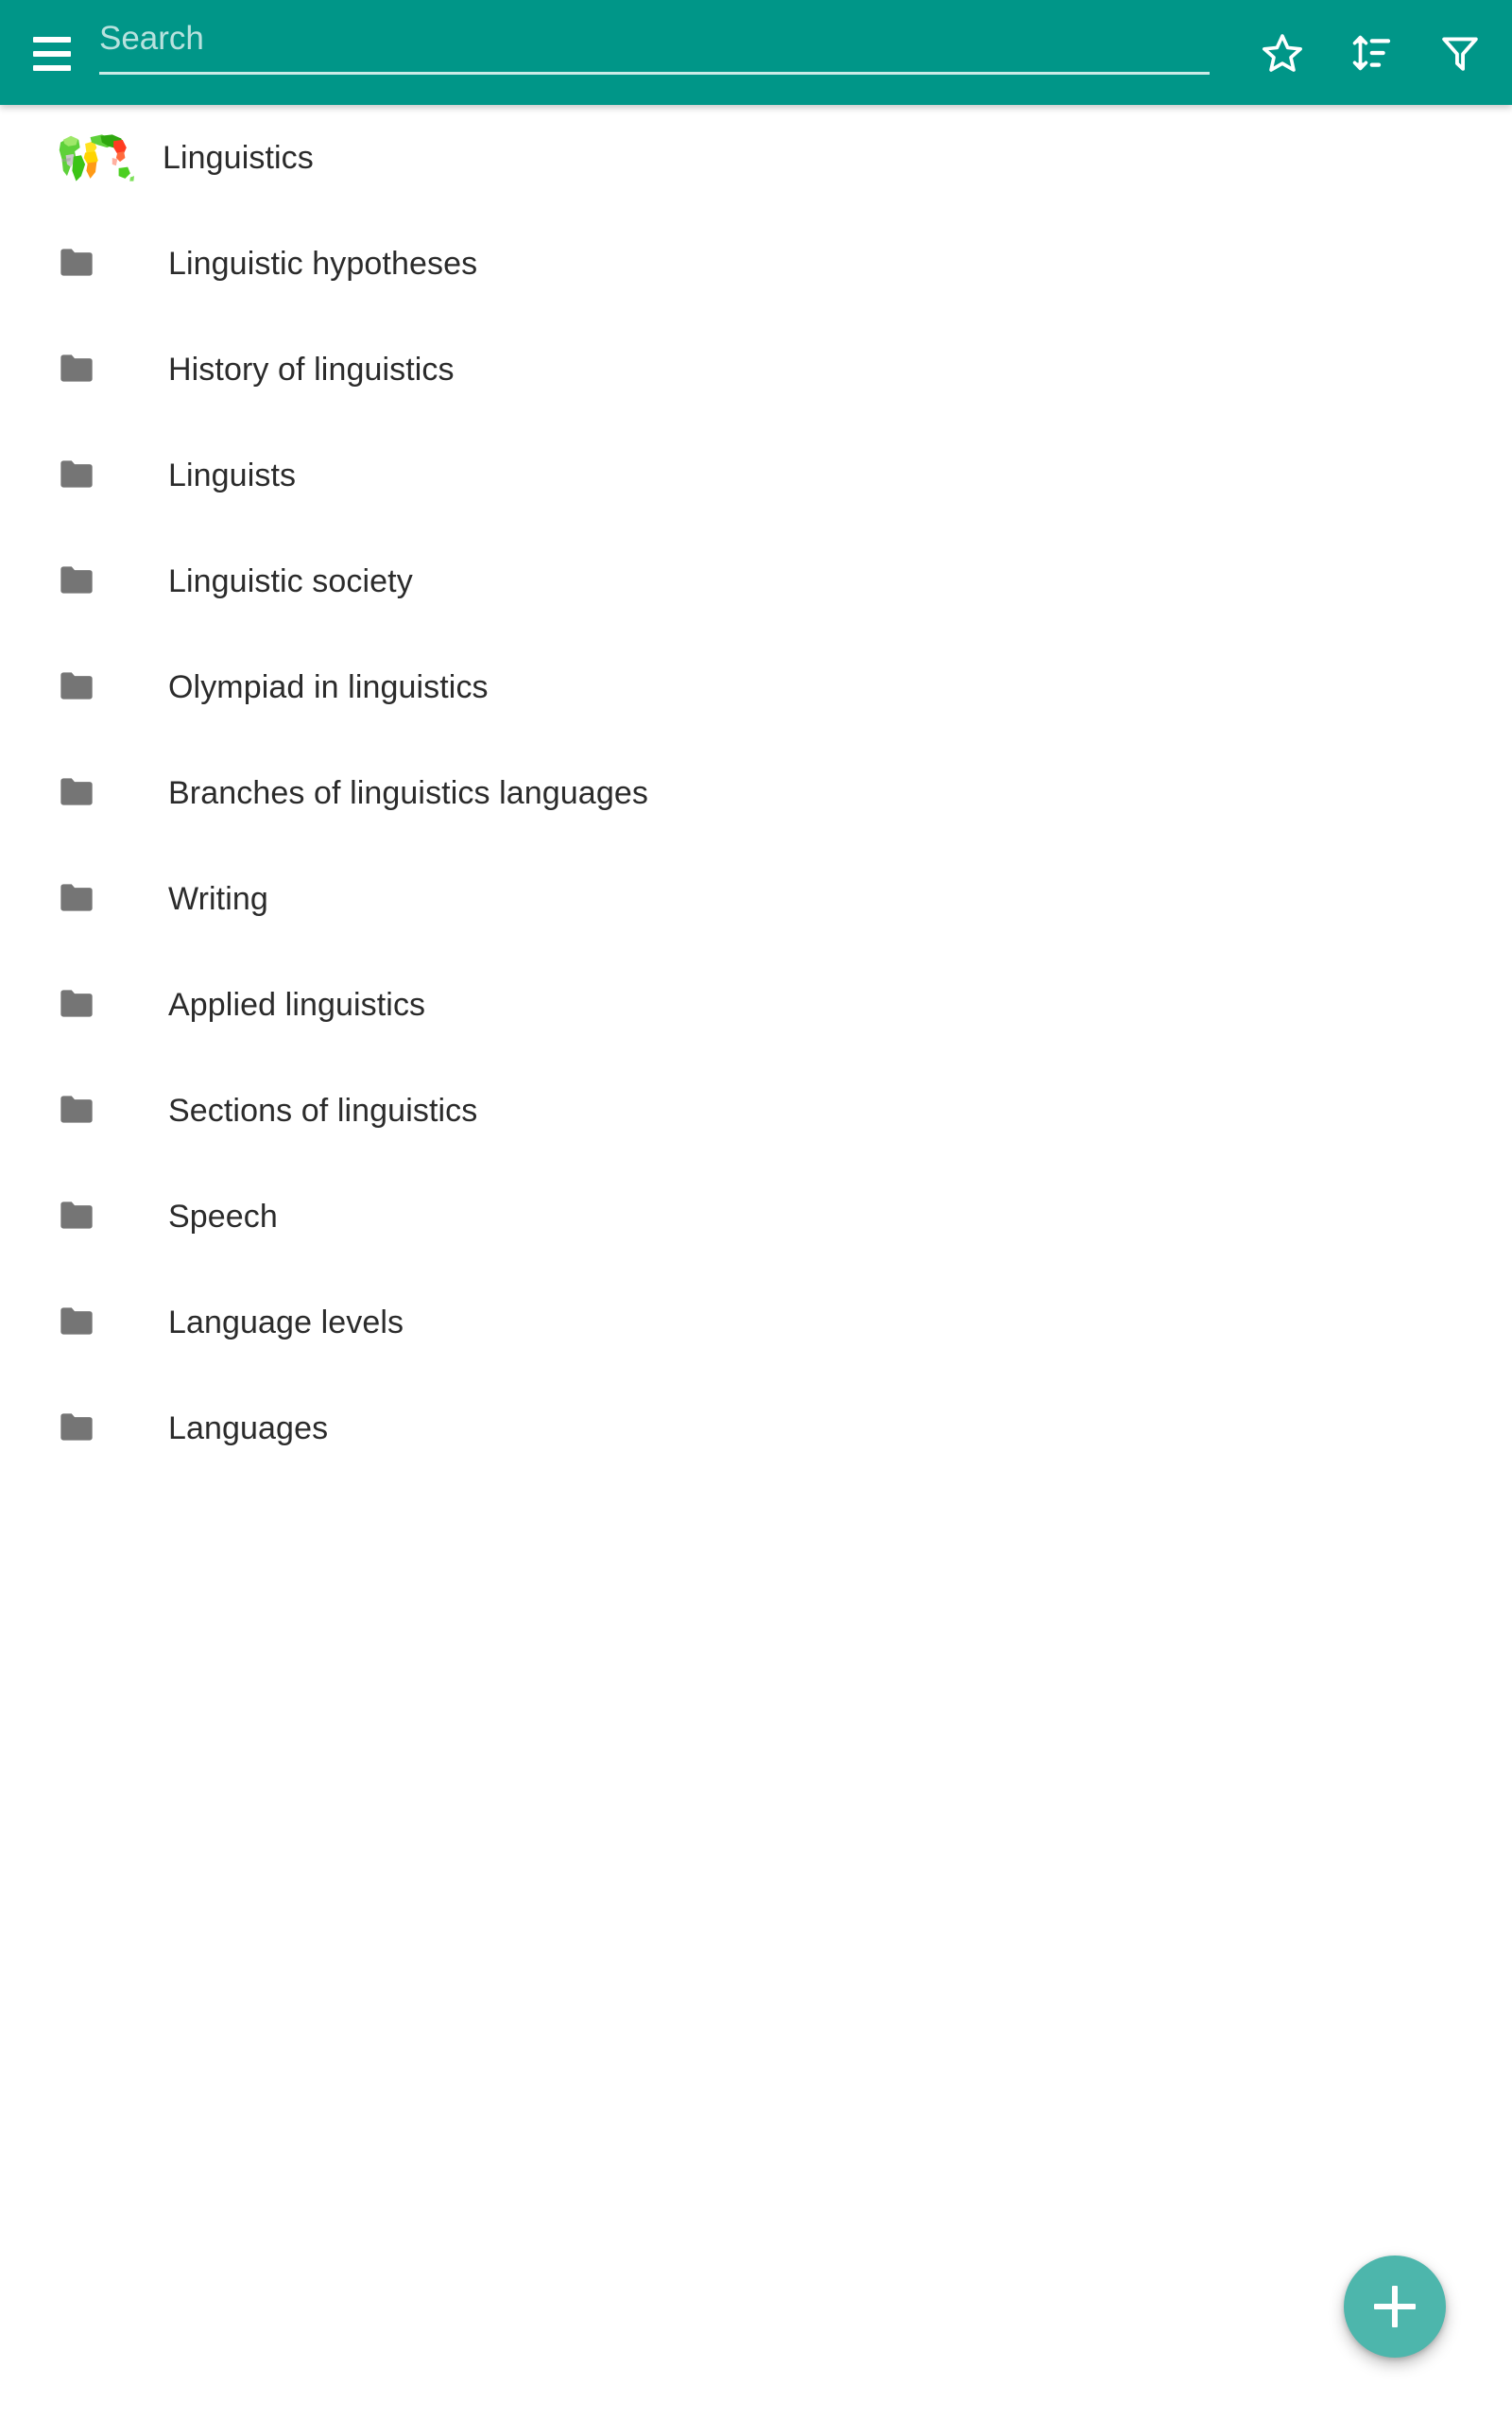 This screenshot has width=1512, height=2420. I want to click on top-app-bar, so click(756, 52).